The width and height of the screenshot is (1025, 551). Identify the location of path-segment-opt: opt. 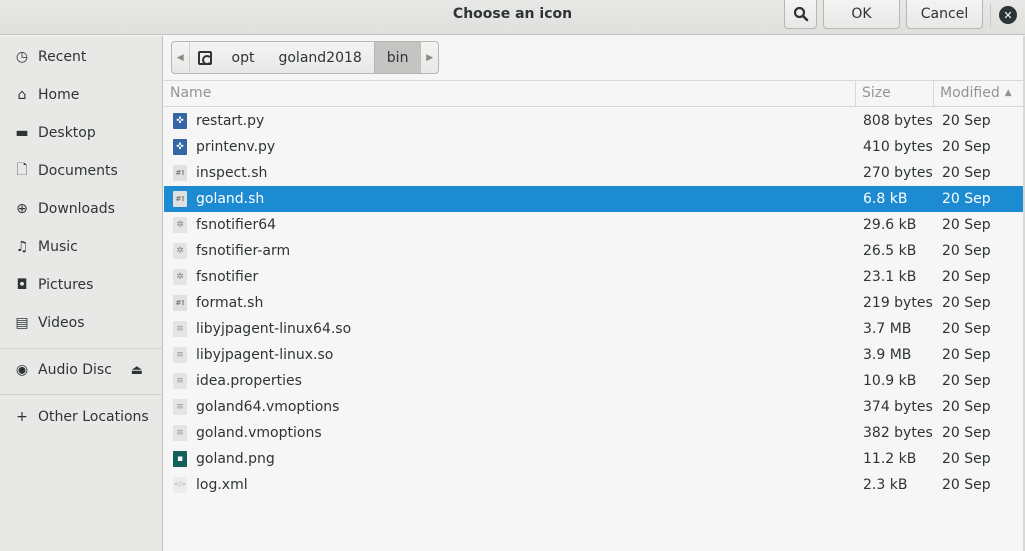
(243, 57).